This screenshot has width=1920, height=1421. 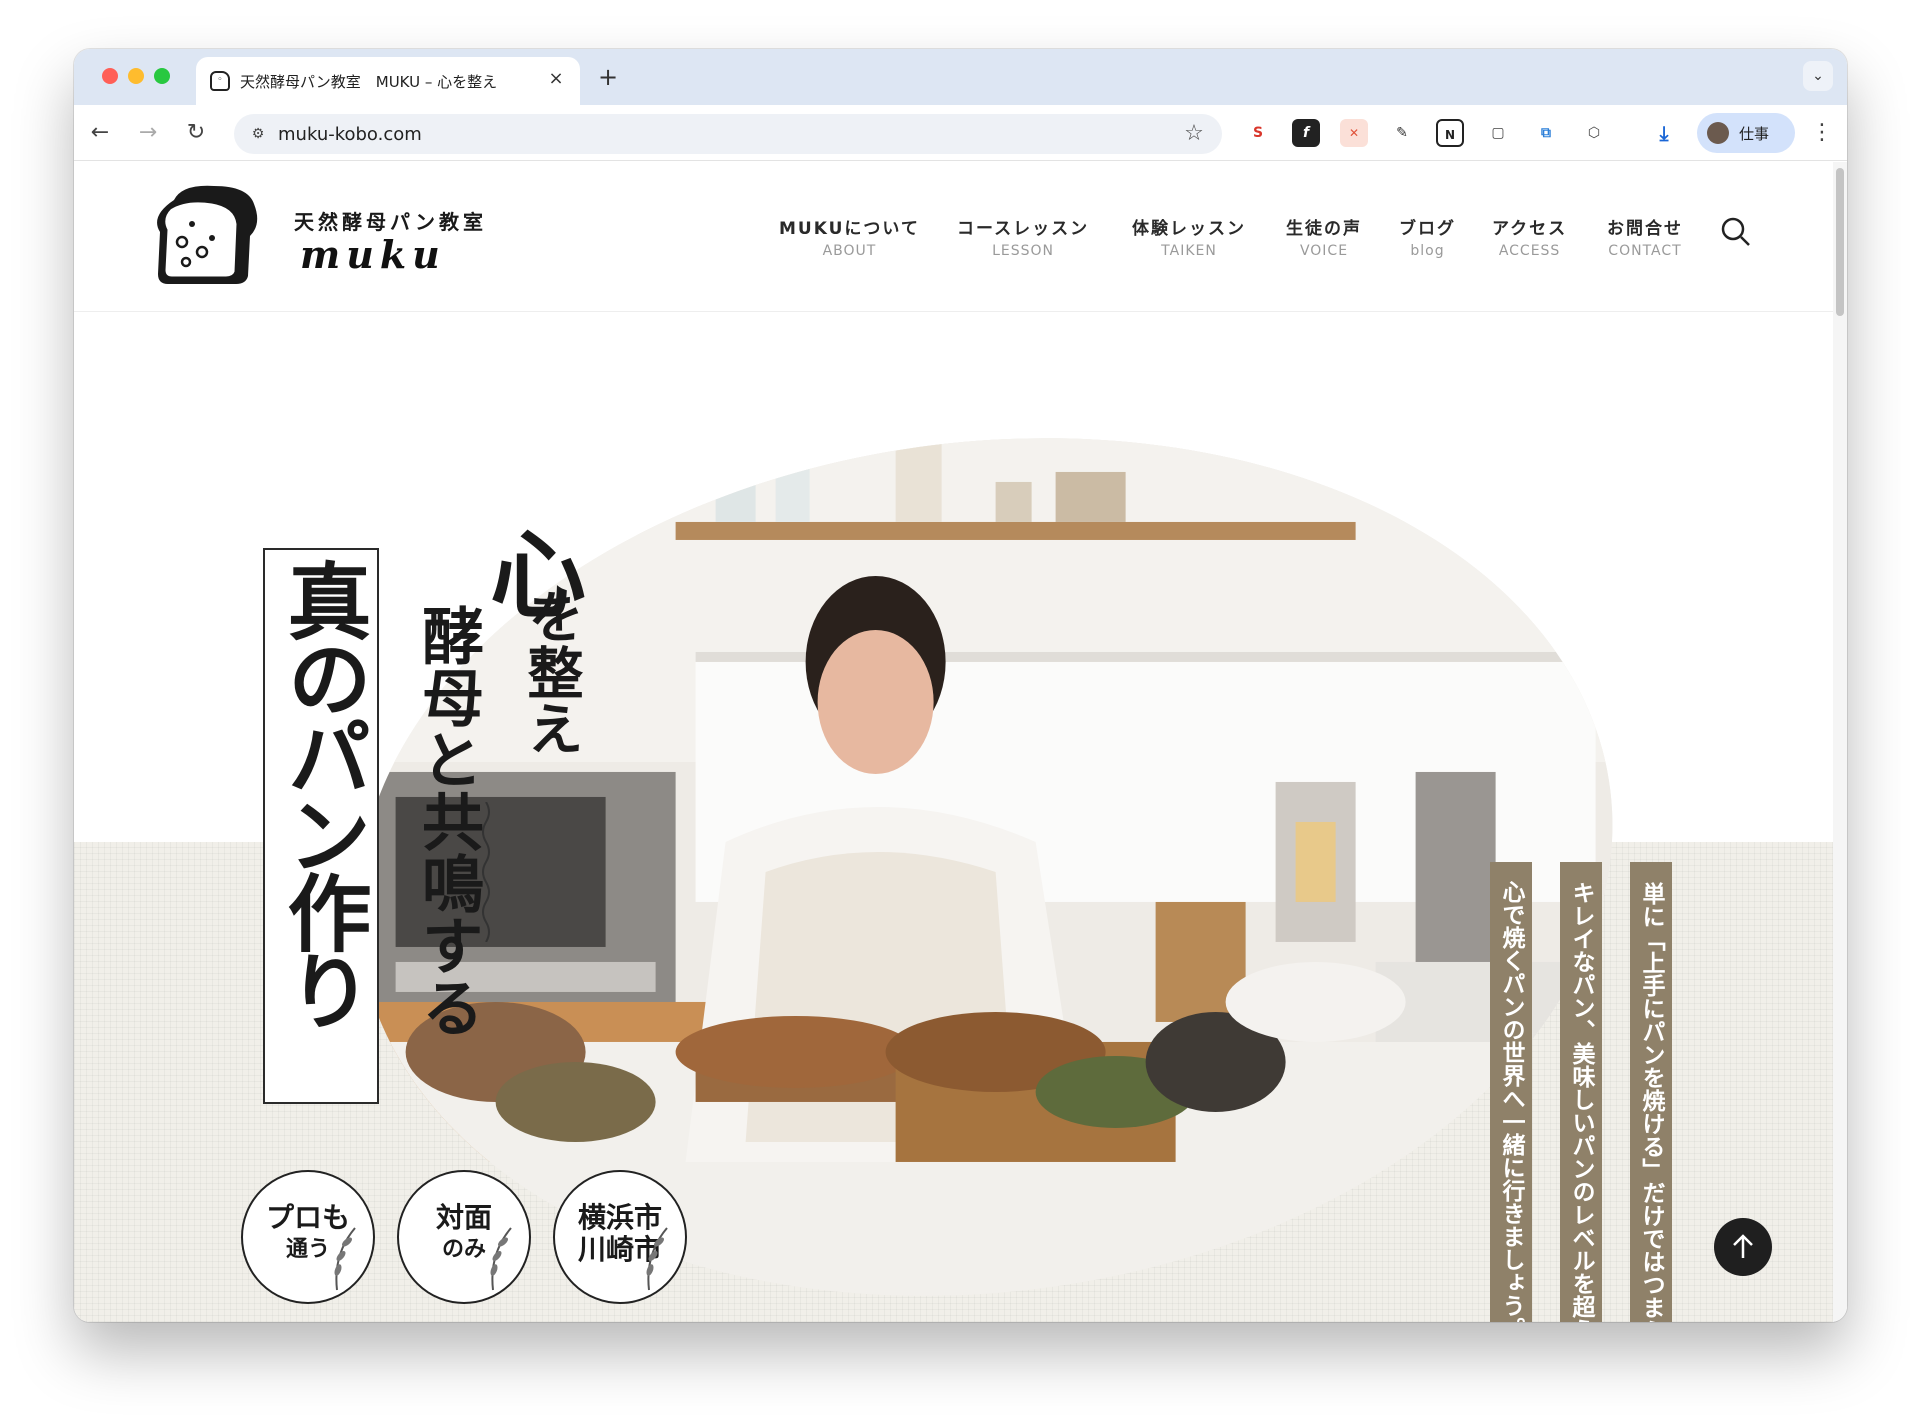 What do you see at coordinates (308, 1237) in the screenshot?
I see `badge-pro: プロも 通う` at bounding box center [308, 1237].